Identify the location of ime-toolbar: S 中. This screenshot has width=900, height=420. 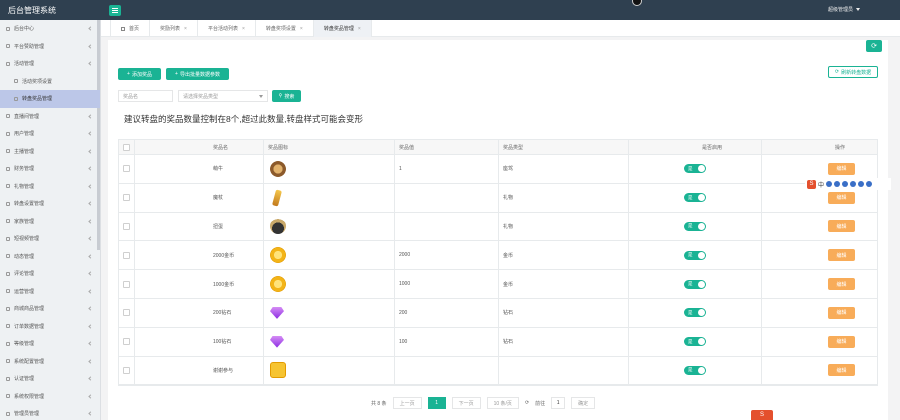
(848, 184).